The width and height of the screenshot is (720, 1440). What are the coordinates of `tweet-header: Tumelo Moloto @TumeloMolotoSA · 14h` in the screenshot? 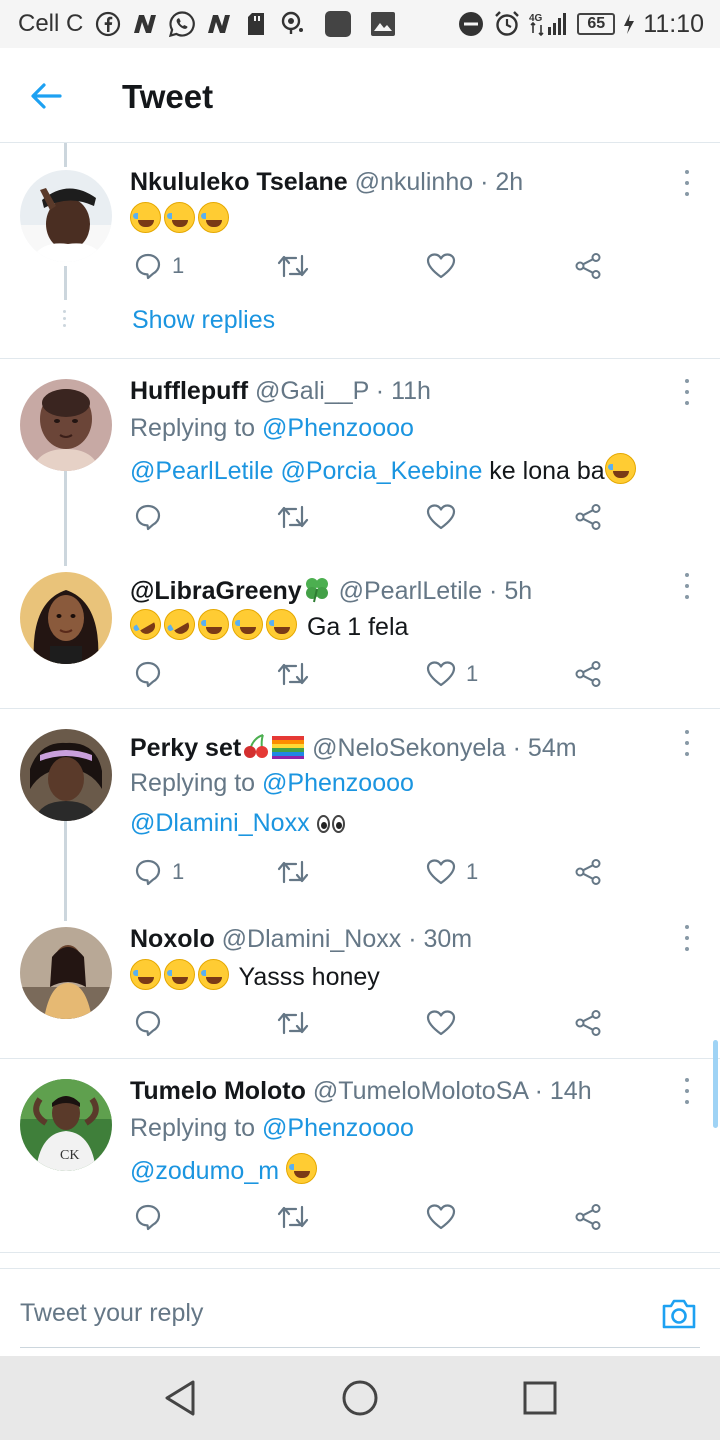 It's located at (361, 1091).